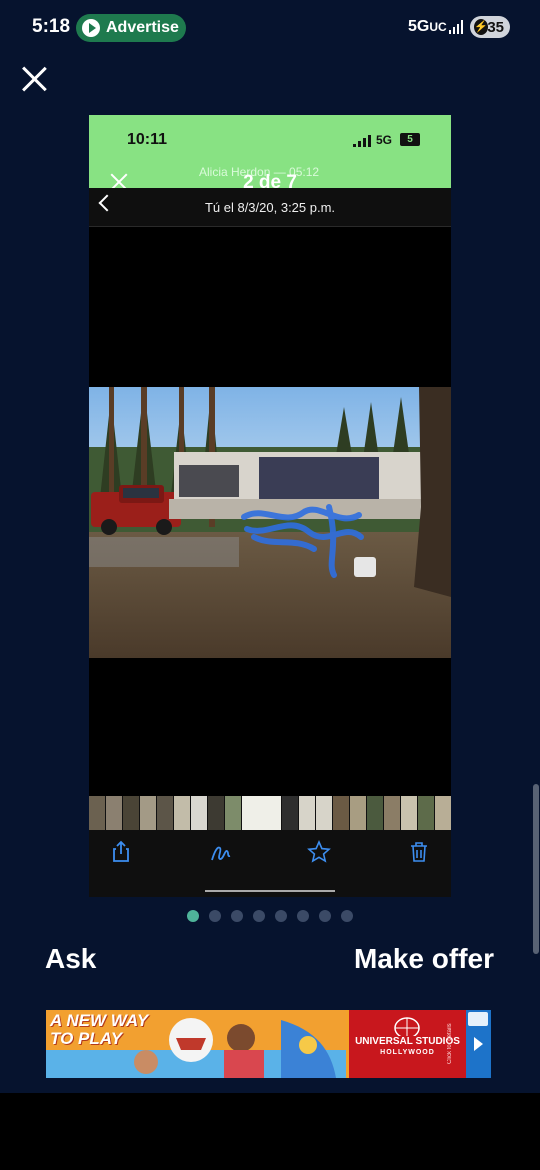  I want to click on photo-date: Tú el 8/3/20, 3:25 p.m., so click(270, 207).